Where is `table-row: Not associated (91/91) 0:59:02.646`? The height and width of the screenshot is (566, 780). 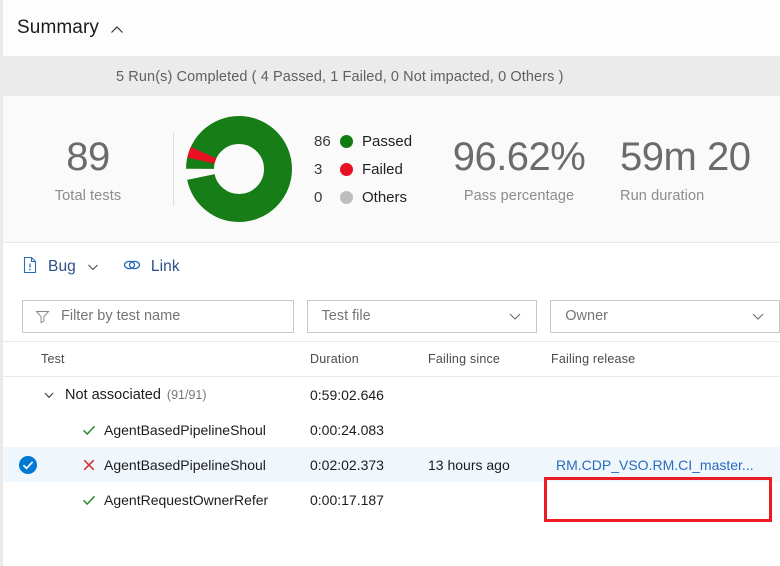
table-row: Not associated (91/91) 0:59:02.646 is located at coordinates (391, 394).